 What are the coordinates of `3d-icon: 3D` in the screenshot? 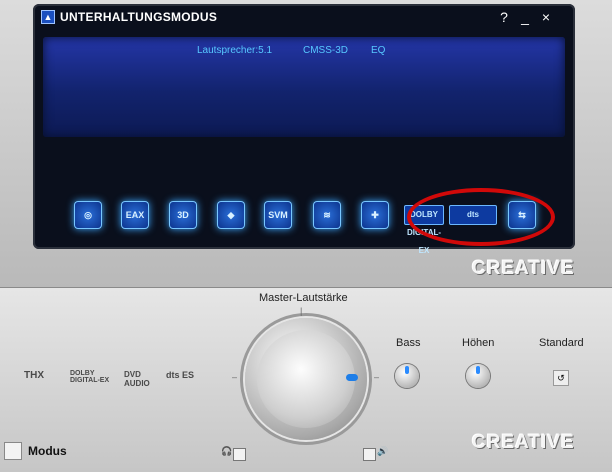 It's located at (183, 215).